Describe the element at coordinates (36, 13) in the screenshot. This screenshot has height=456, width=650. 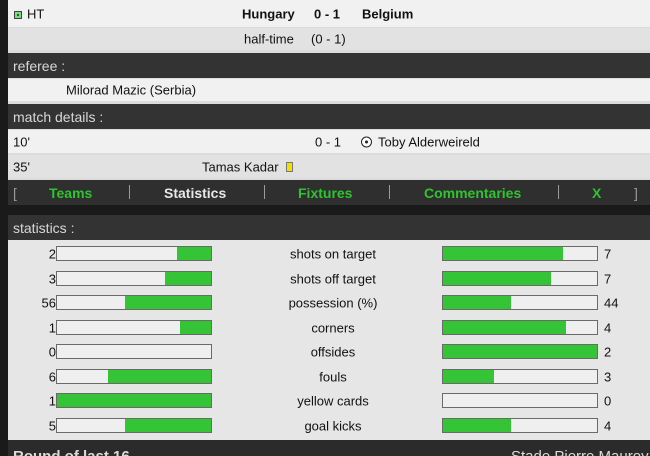
I see `match-status: HT` at that location.